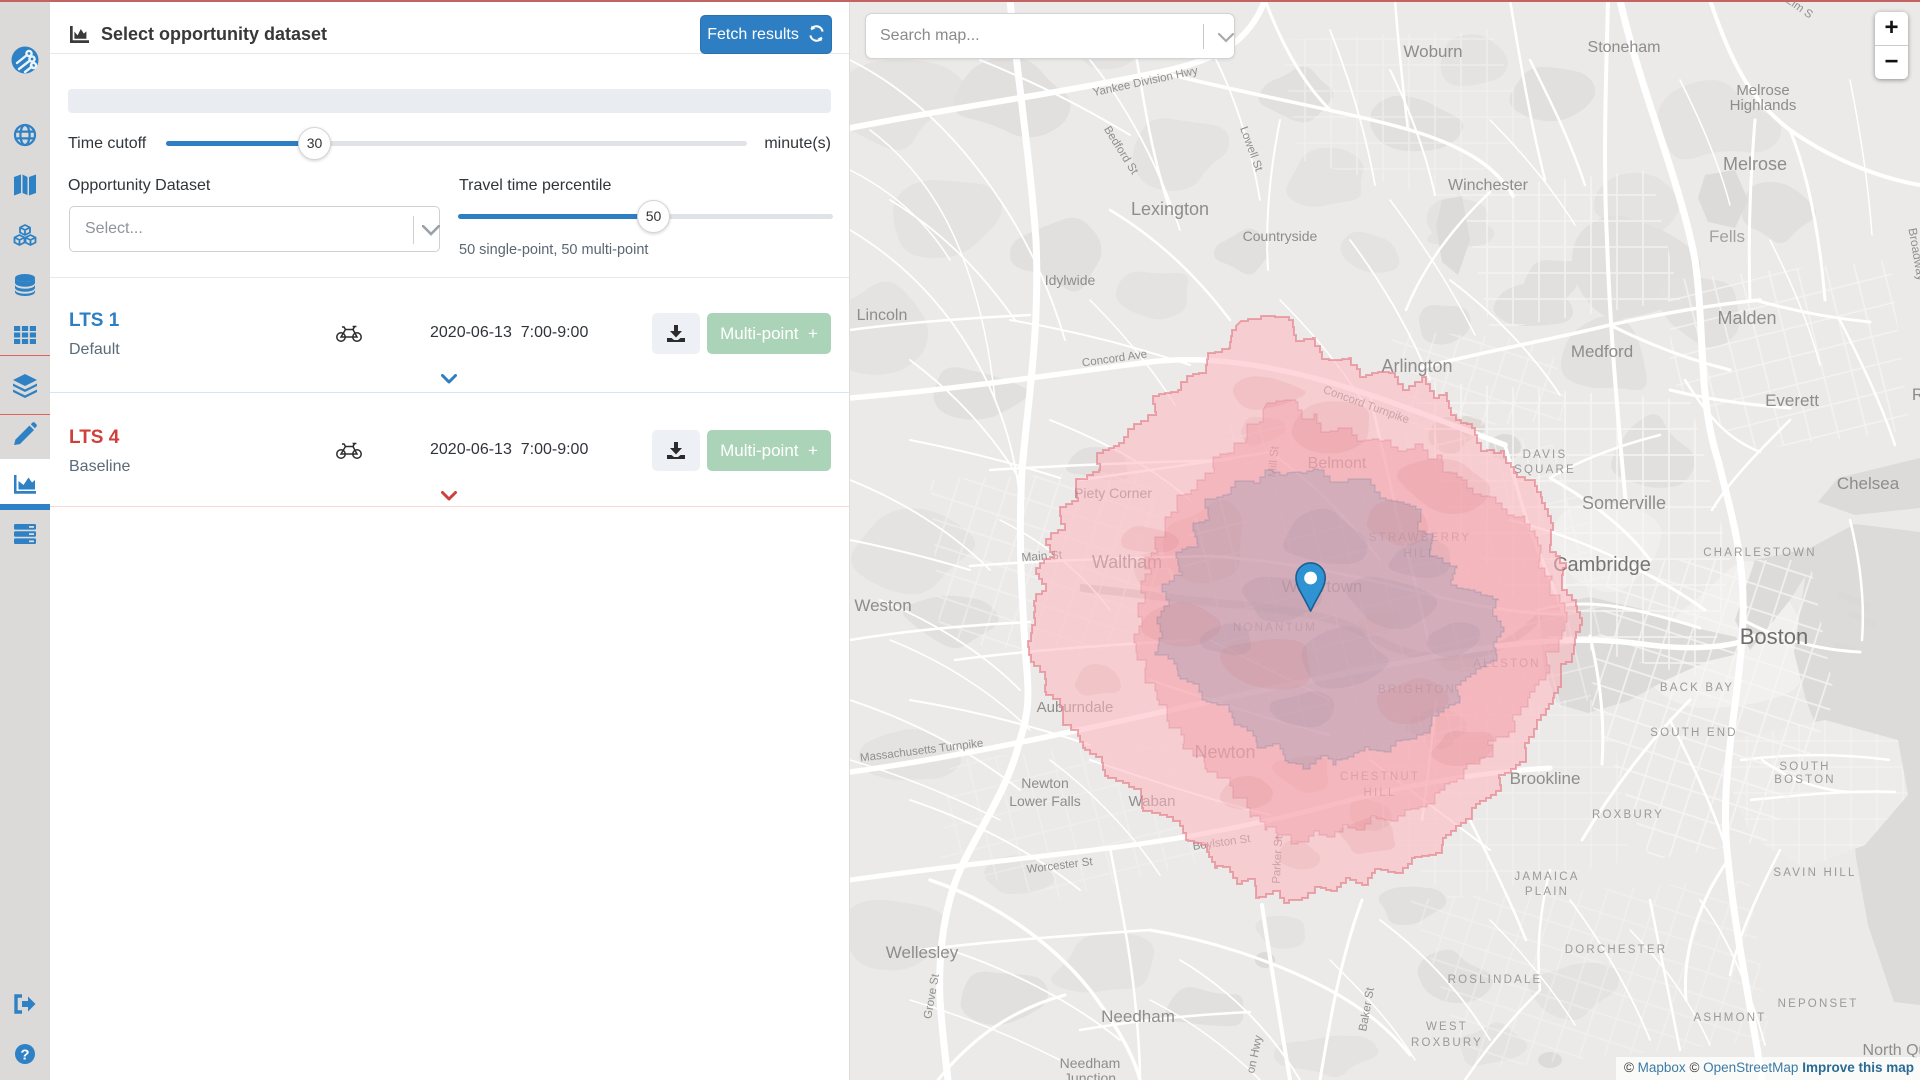  Describe the element at coordinates (1090, 1075) in the screenshot. I see `svg-text: Junction` at that location.